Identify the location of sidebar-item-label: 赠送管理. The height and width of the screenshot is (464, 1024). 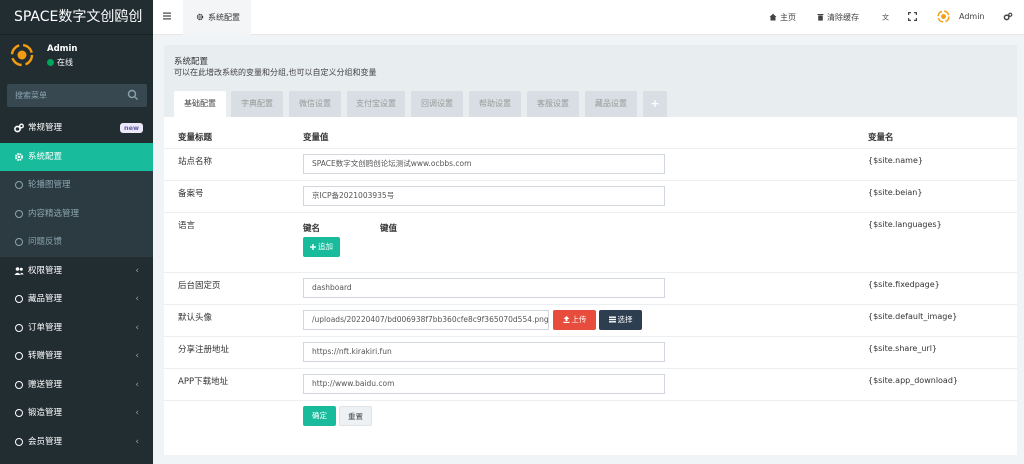
(45, 384).